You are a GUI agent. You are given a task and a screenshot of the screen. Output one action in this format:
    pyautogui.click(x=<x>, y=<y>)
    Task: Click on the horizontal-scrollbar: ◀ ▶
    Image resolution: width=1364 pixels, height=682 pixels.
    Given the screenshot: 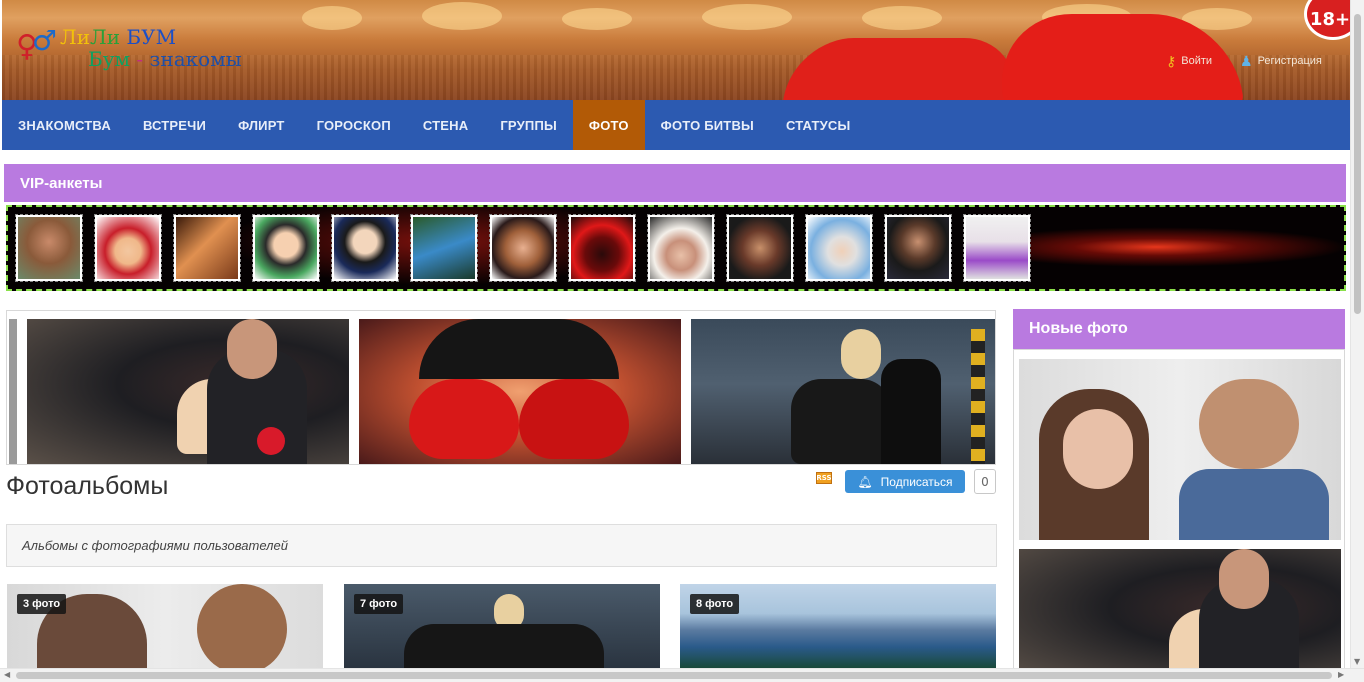 What is the action you would take?
    pyautogui.click(x=682, y=675)
    